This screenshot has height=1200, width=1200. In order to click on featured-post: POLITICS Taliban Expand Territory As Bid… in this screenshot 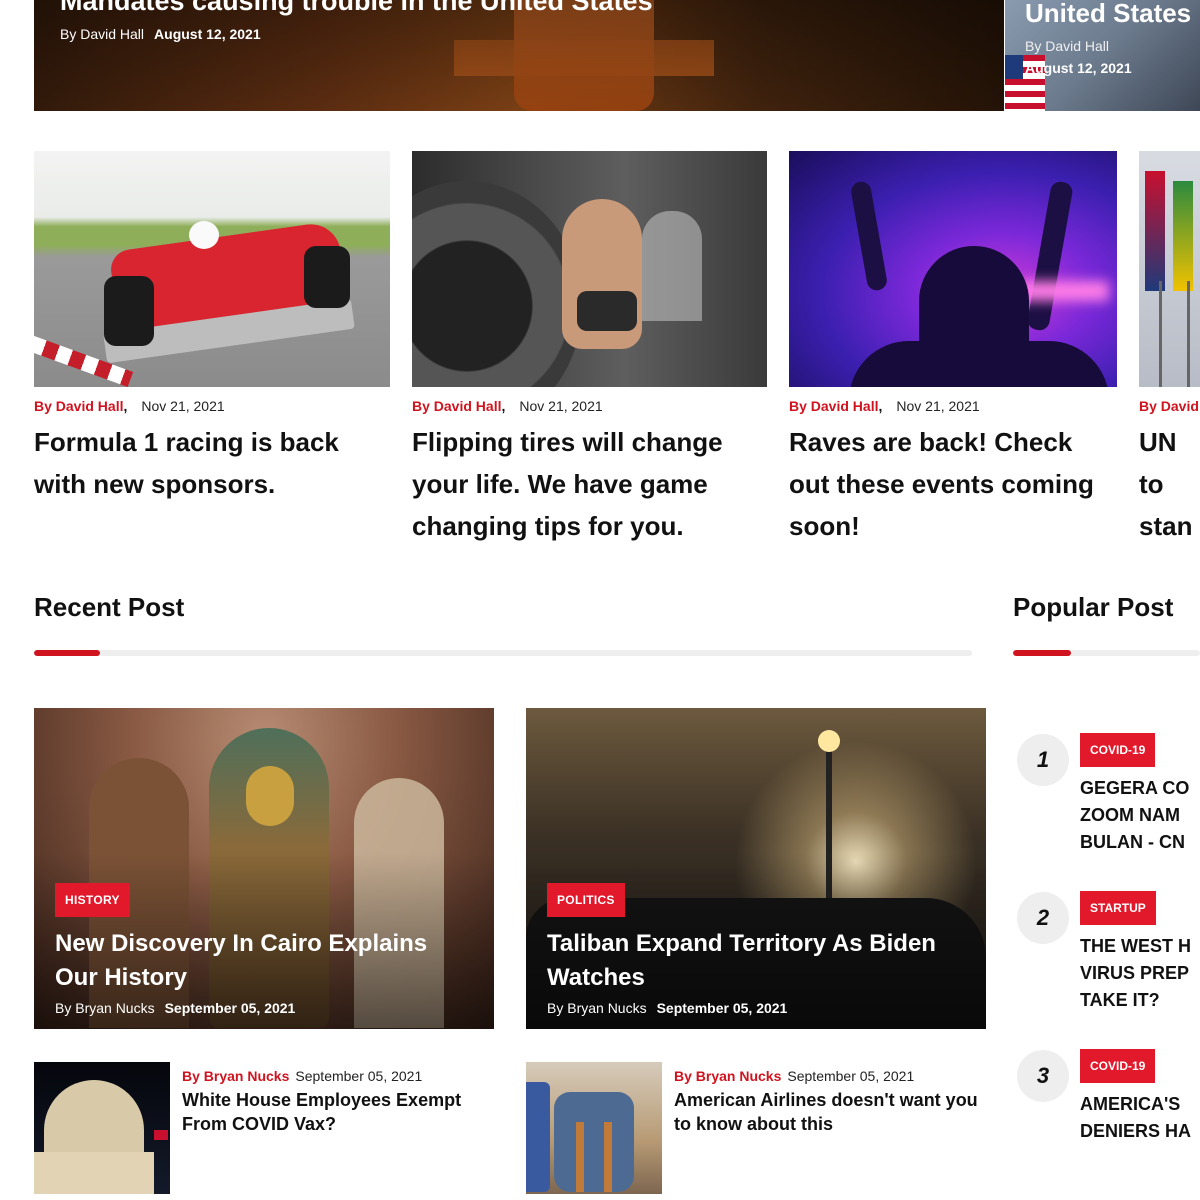, I will do `click(756, 868)`.